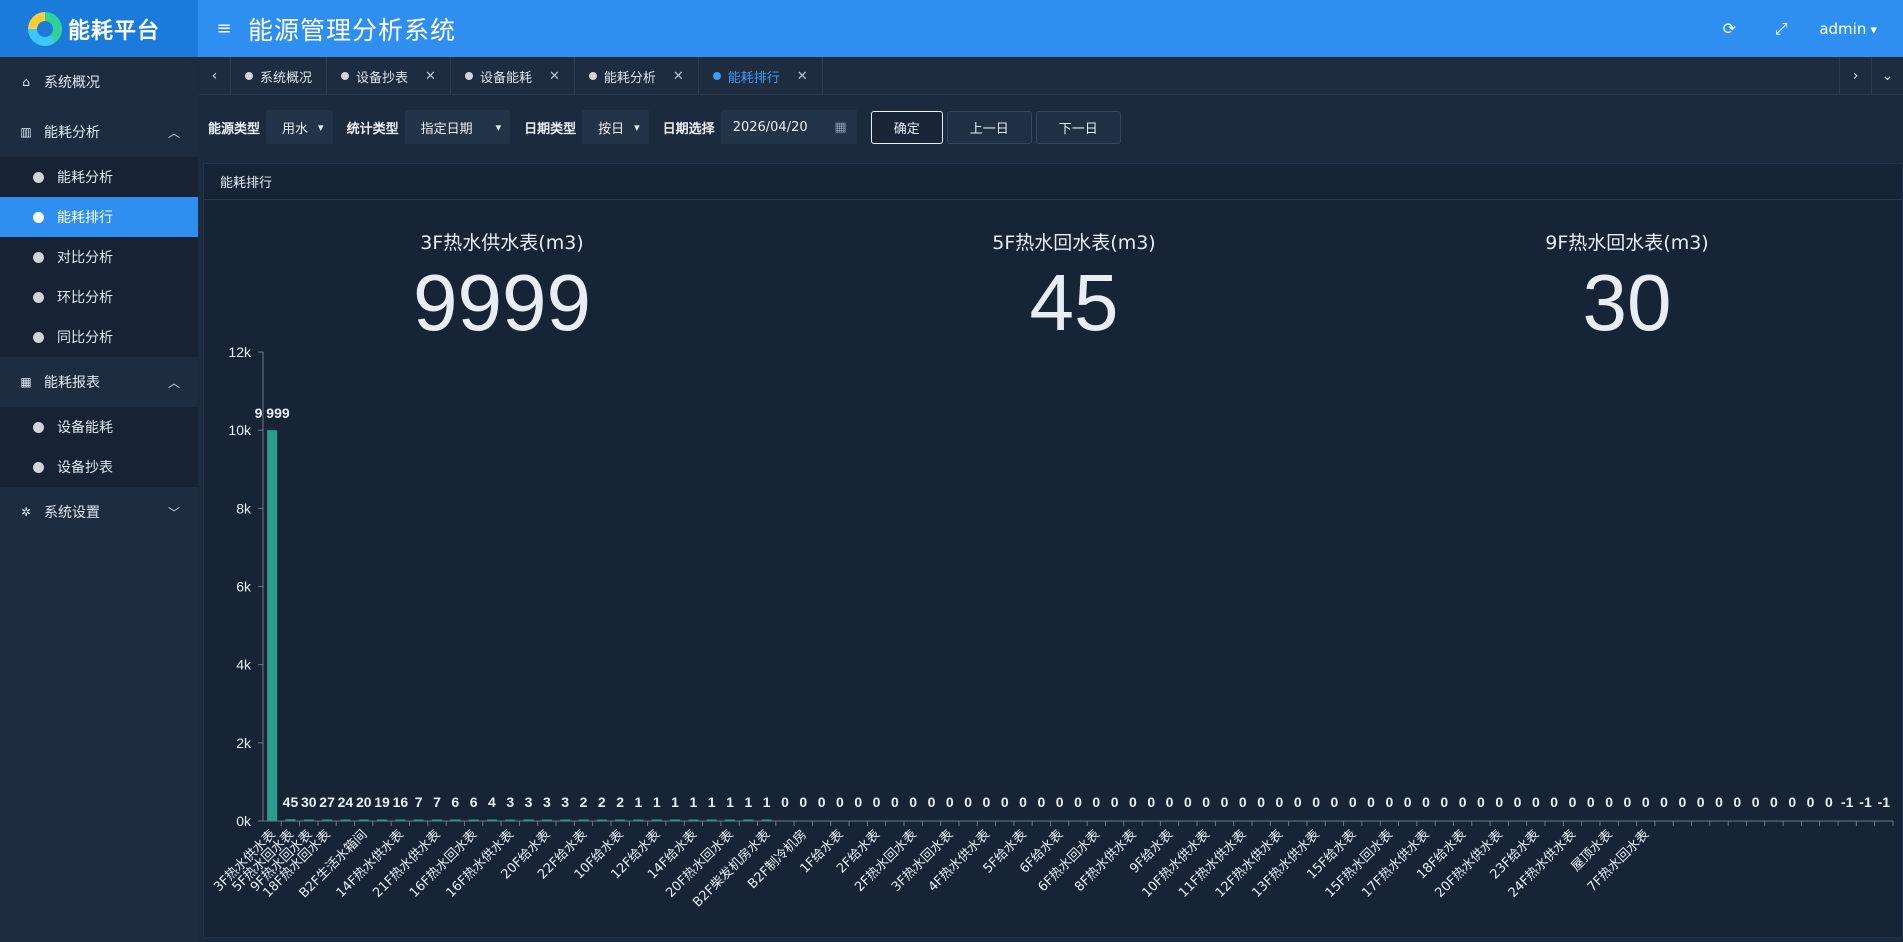 The width and height of the screenshot is (1903, 942). I want to click on data-label: 27, so click(327, 802).